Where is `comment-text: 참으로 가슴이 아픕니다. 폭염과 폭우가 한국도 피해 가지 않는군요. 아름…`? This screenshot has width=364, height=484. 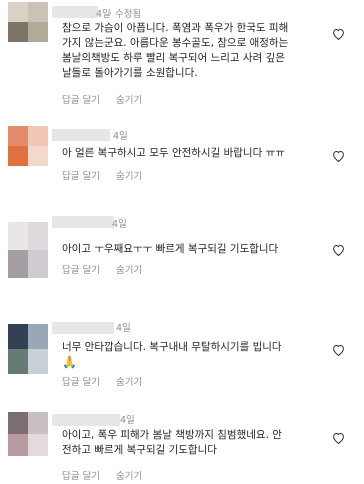
comment-text: 참으로 가슴이 아픕니다. 폭염과 폭우가 한국도 피해 가지 않는군요. 아름… is located at coordinates (175, 50).